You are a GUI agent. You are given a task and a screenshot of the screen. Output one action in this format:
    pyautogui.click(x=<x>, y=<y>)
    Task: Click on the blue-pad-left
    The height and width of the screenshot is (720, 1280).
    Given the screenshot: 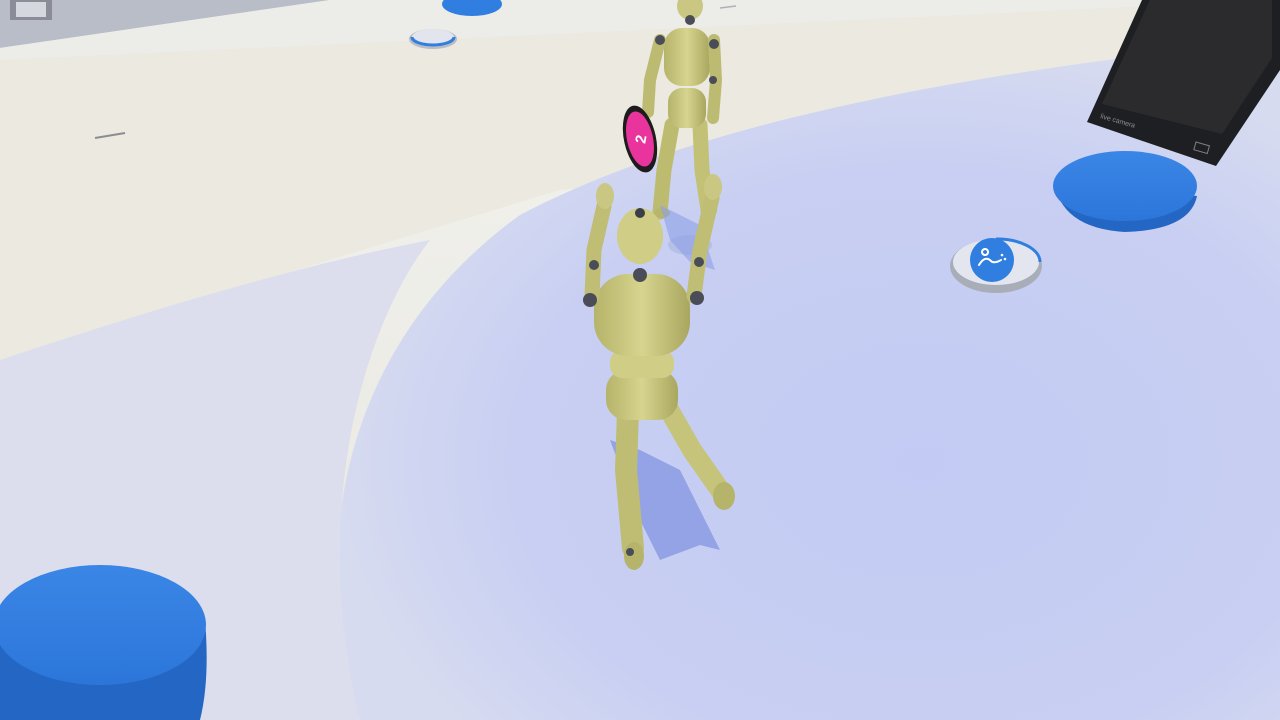 What is the action you would take?
    pyautogui.click(x=103, y=642)
    